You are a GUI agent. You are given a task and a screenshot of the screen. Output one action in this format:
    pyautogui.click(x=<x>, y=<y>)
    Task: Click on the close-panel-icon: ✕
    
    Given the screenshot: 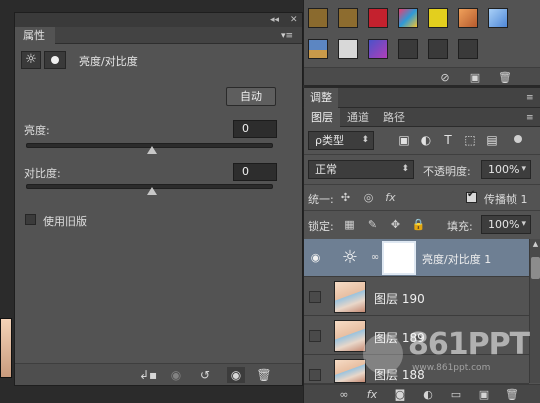 What is the action you would take?
    pyautogui.click(x=294, y=20)
    